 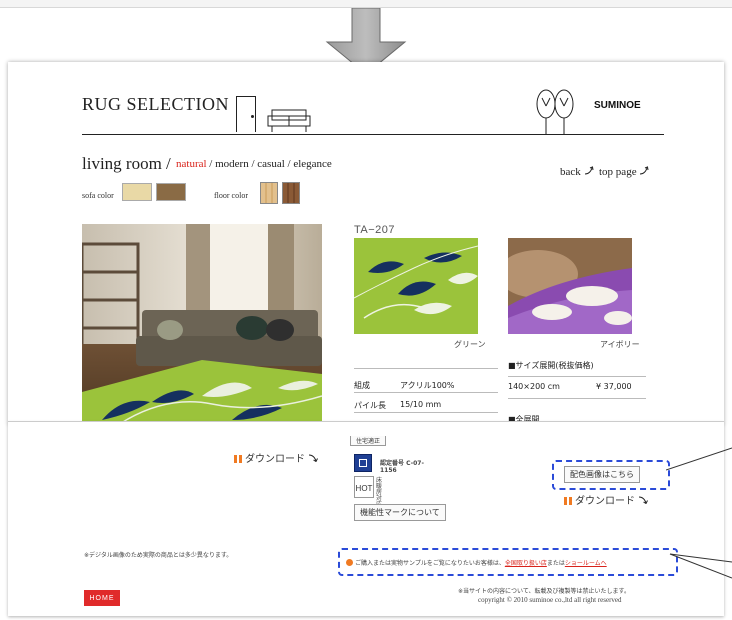 I want to click on sample-note-mid: または, so click(x=555, y=563).